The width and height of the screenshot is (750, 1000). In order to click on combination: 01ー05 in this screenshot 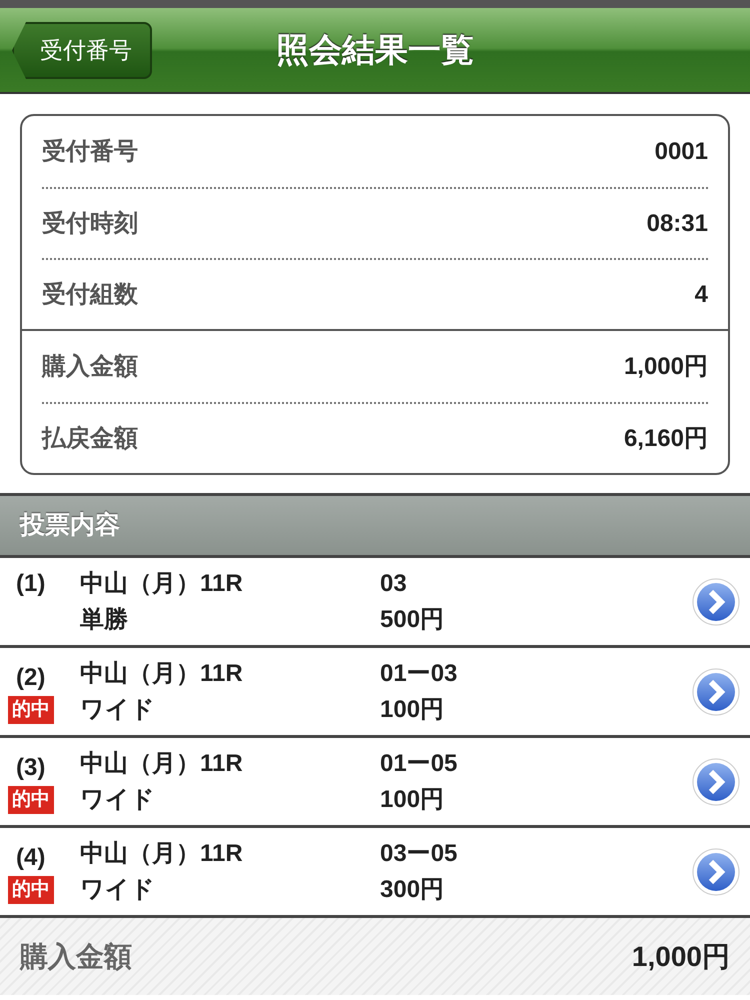, I will do `click(419, 763)`.